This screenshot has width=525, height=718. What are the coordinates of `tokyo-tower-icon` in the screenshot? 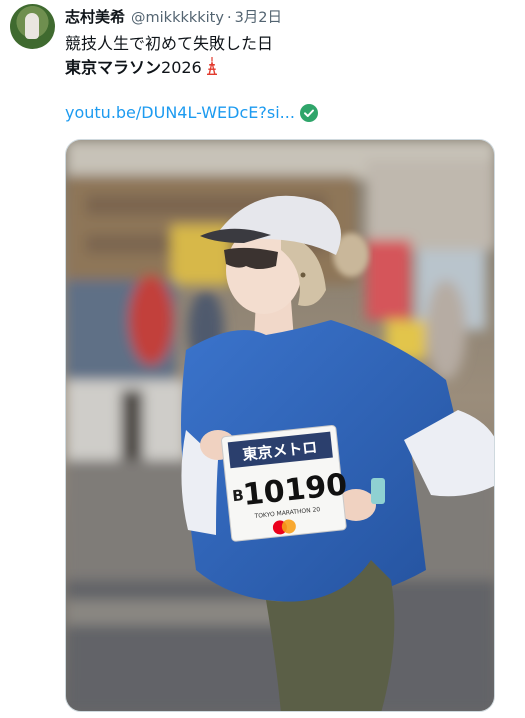 It's located at (211, 66).